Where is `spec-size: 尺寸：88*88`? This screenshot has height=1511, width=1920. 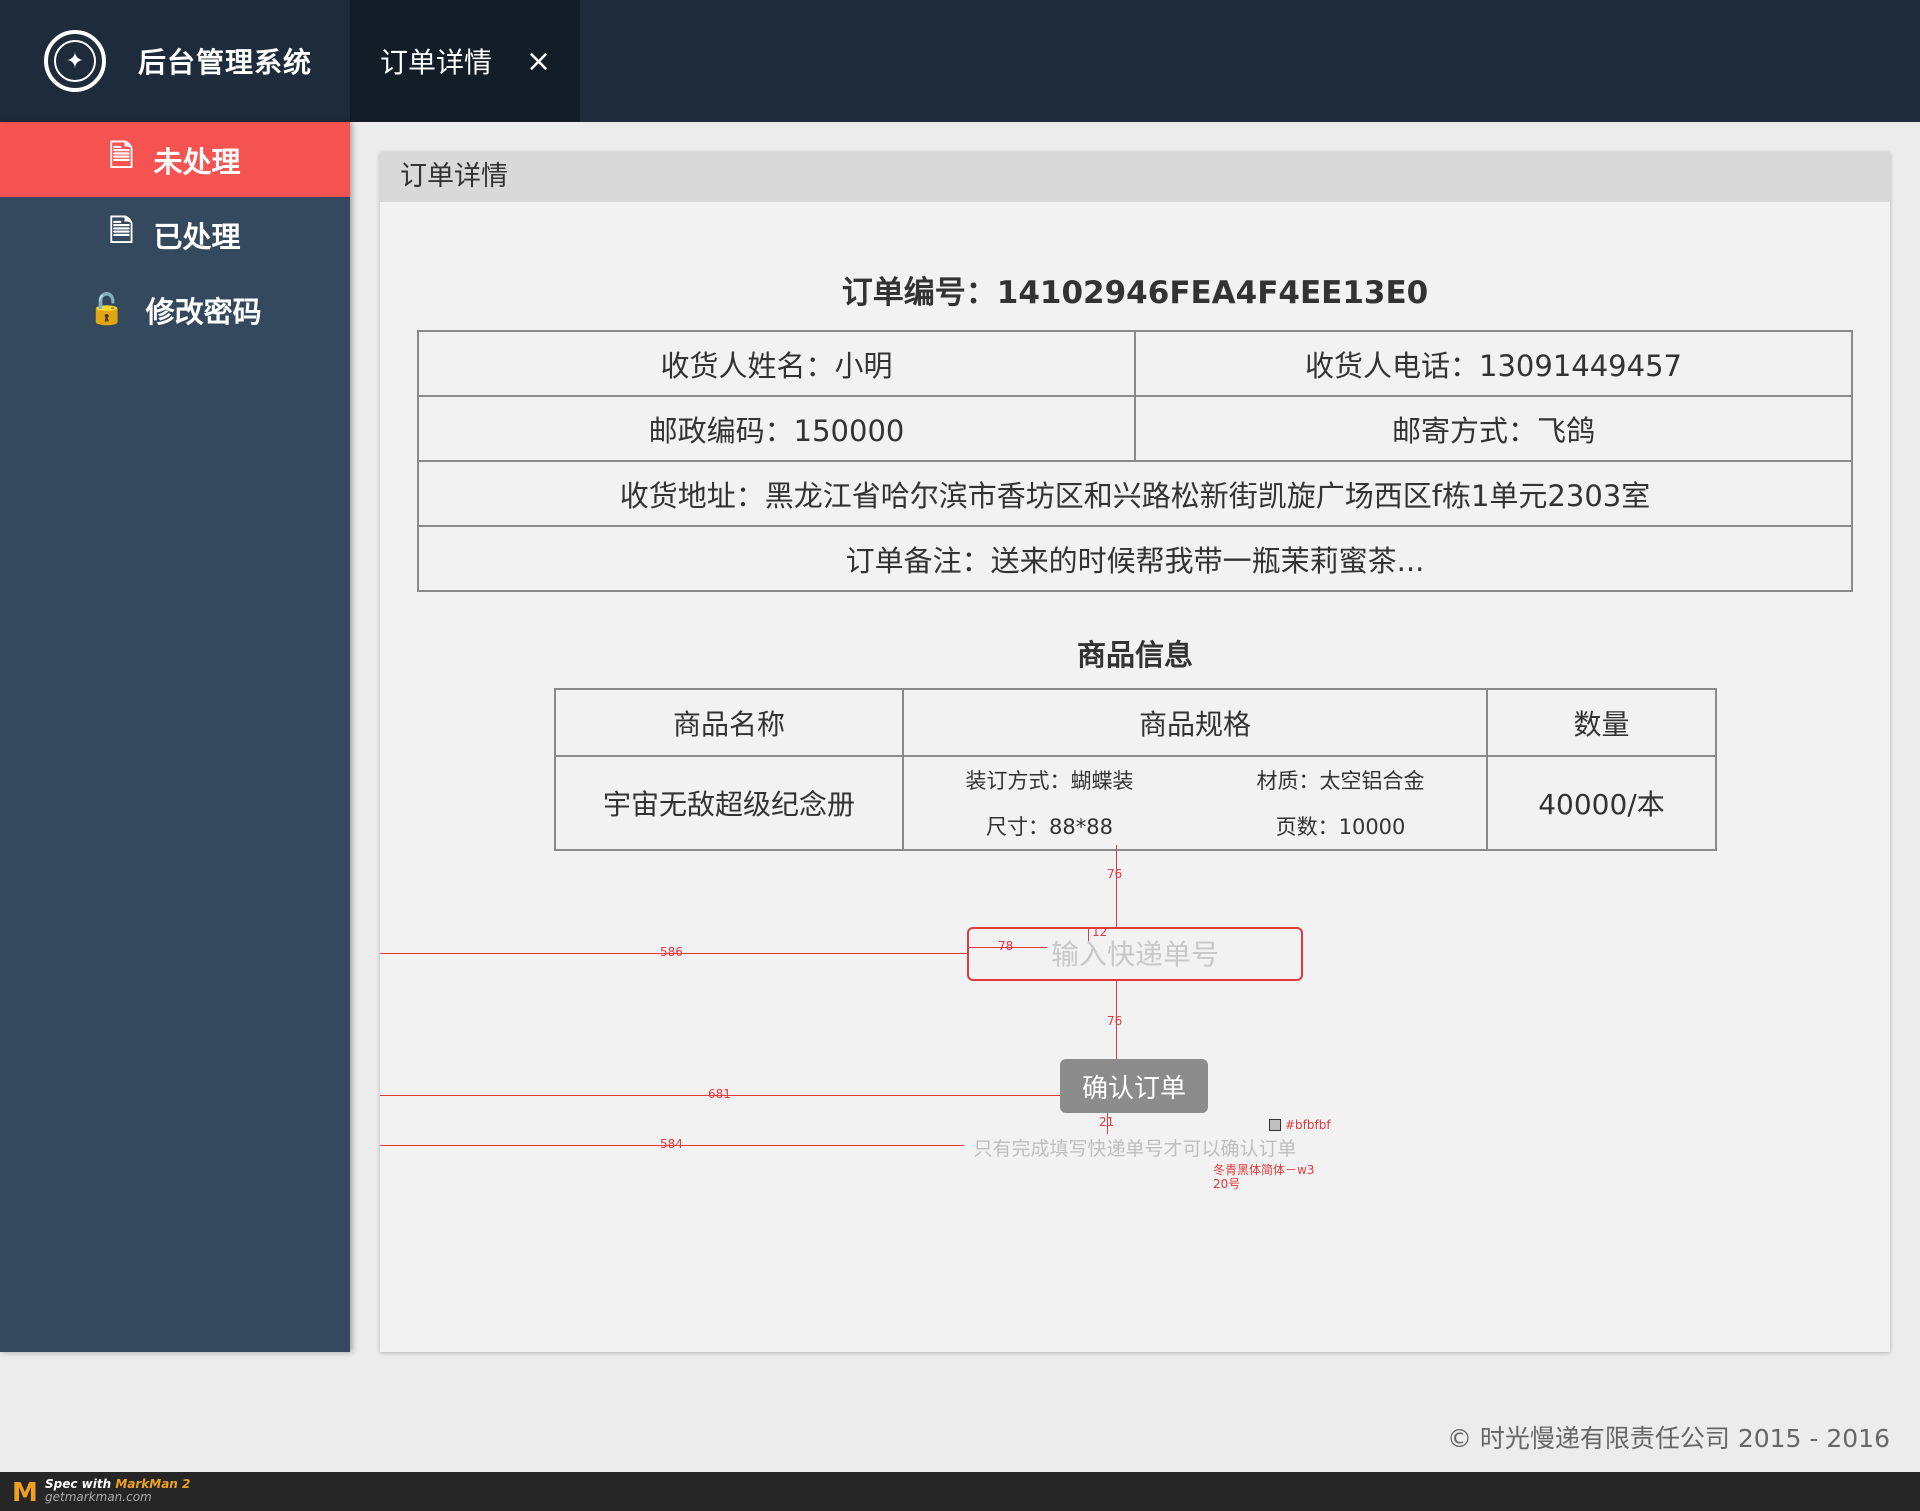 spec-size: 尺寸：88*88 is located at coordinates (1049, 827).